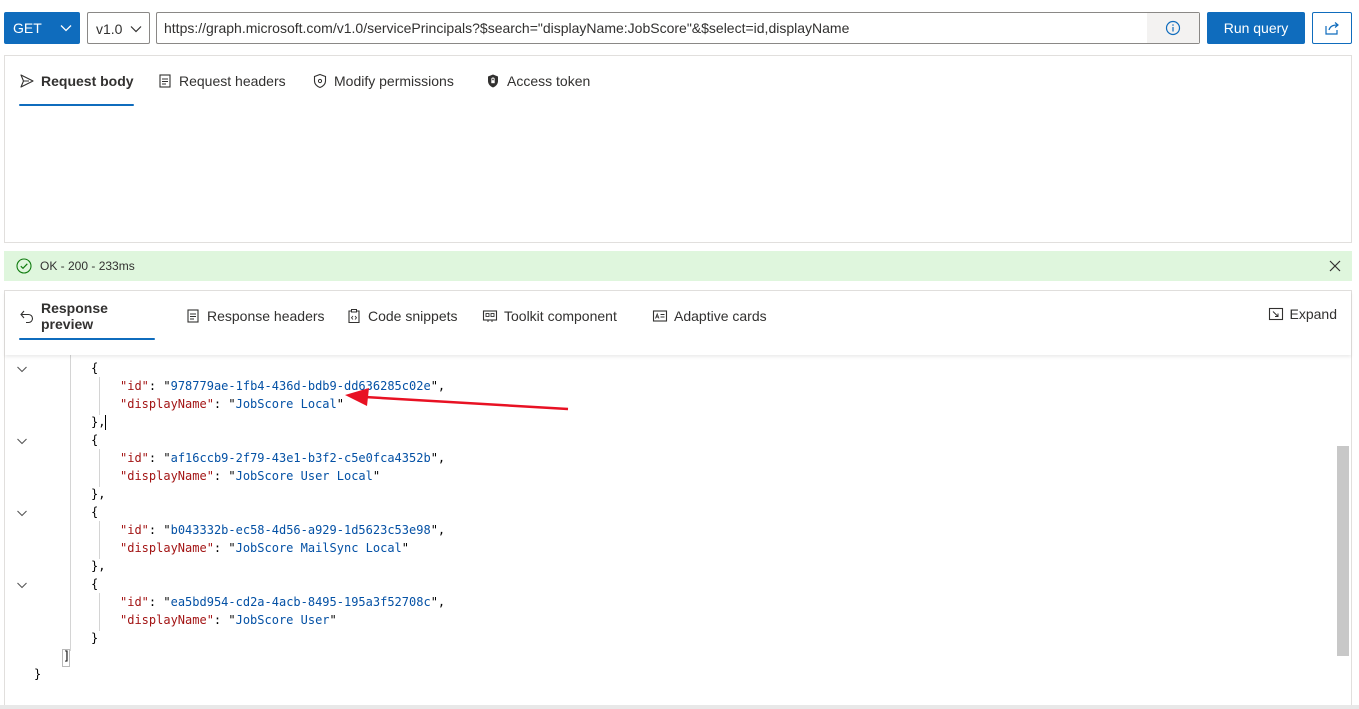  I want to click on tab-label: Response headers, so click(266, 316).